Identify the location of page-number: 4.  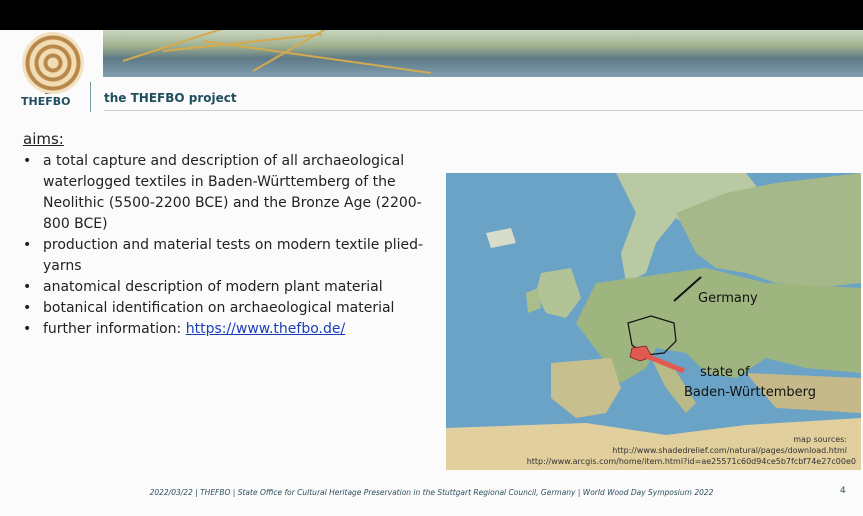
(843, 491).